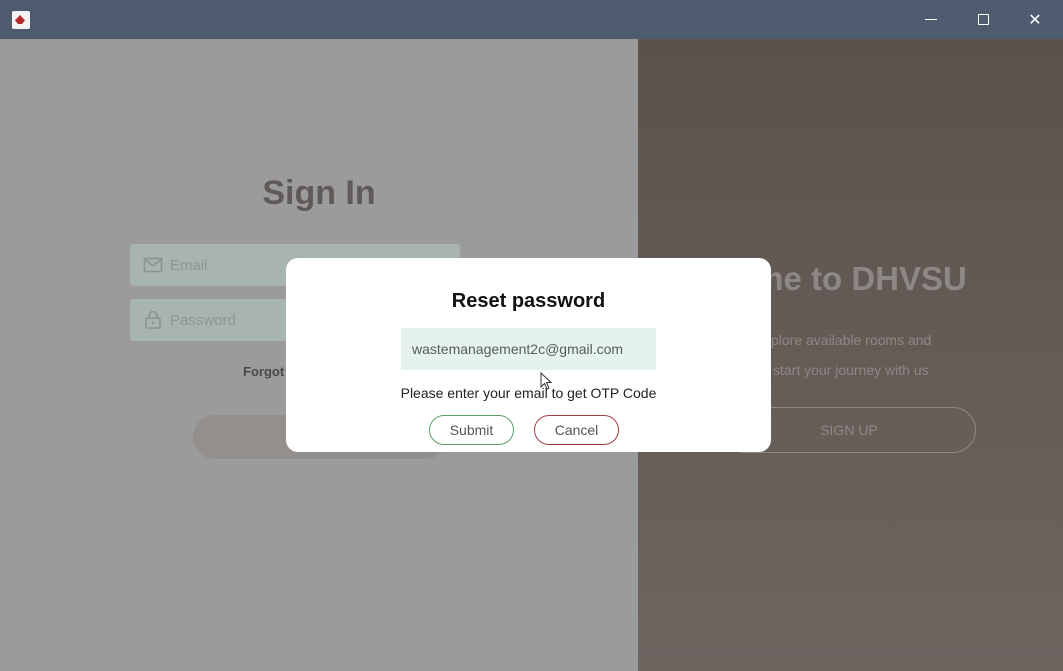 Image resolution: width=1063 pixels, height=671 pixels. What do you see at coordinates (848, 340) in the screenshot?
I see `welcome-subtitle-line1: xplore available rooms and` at bounding box center [848, 340].